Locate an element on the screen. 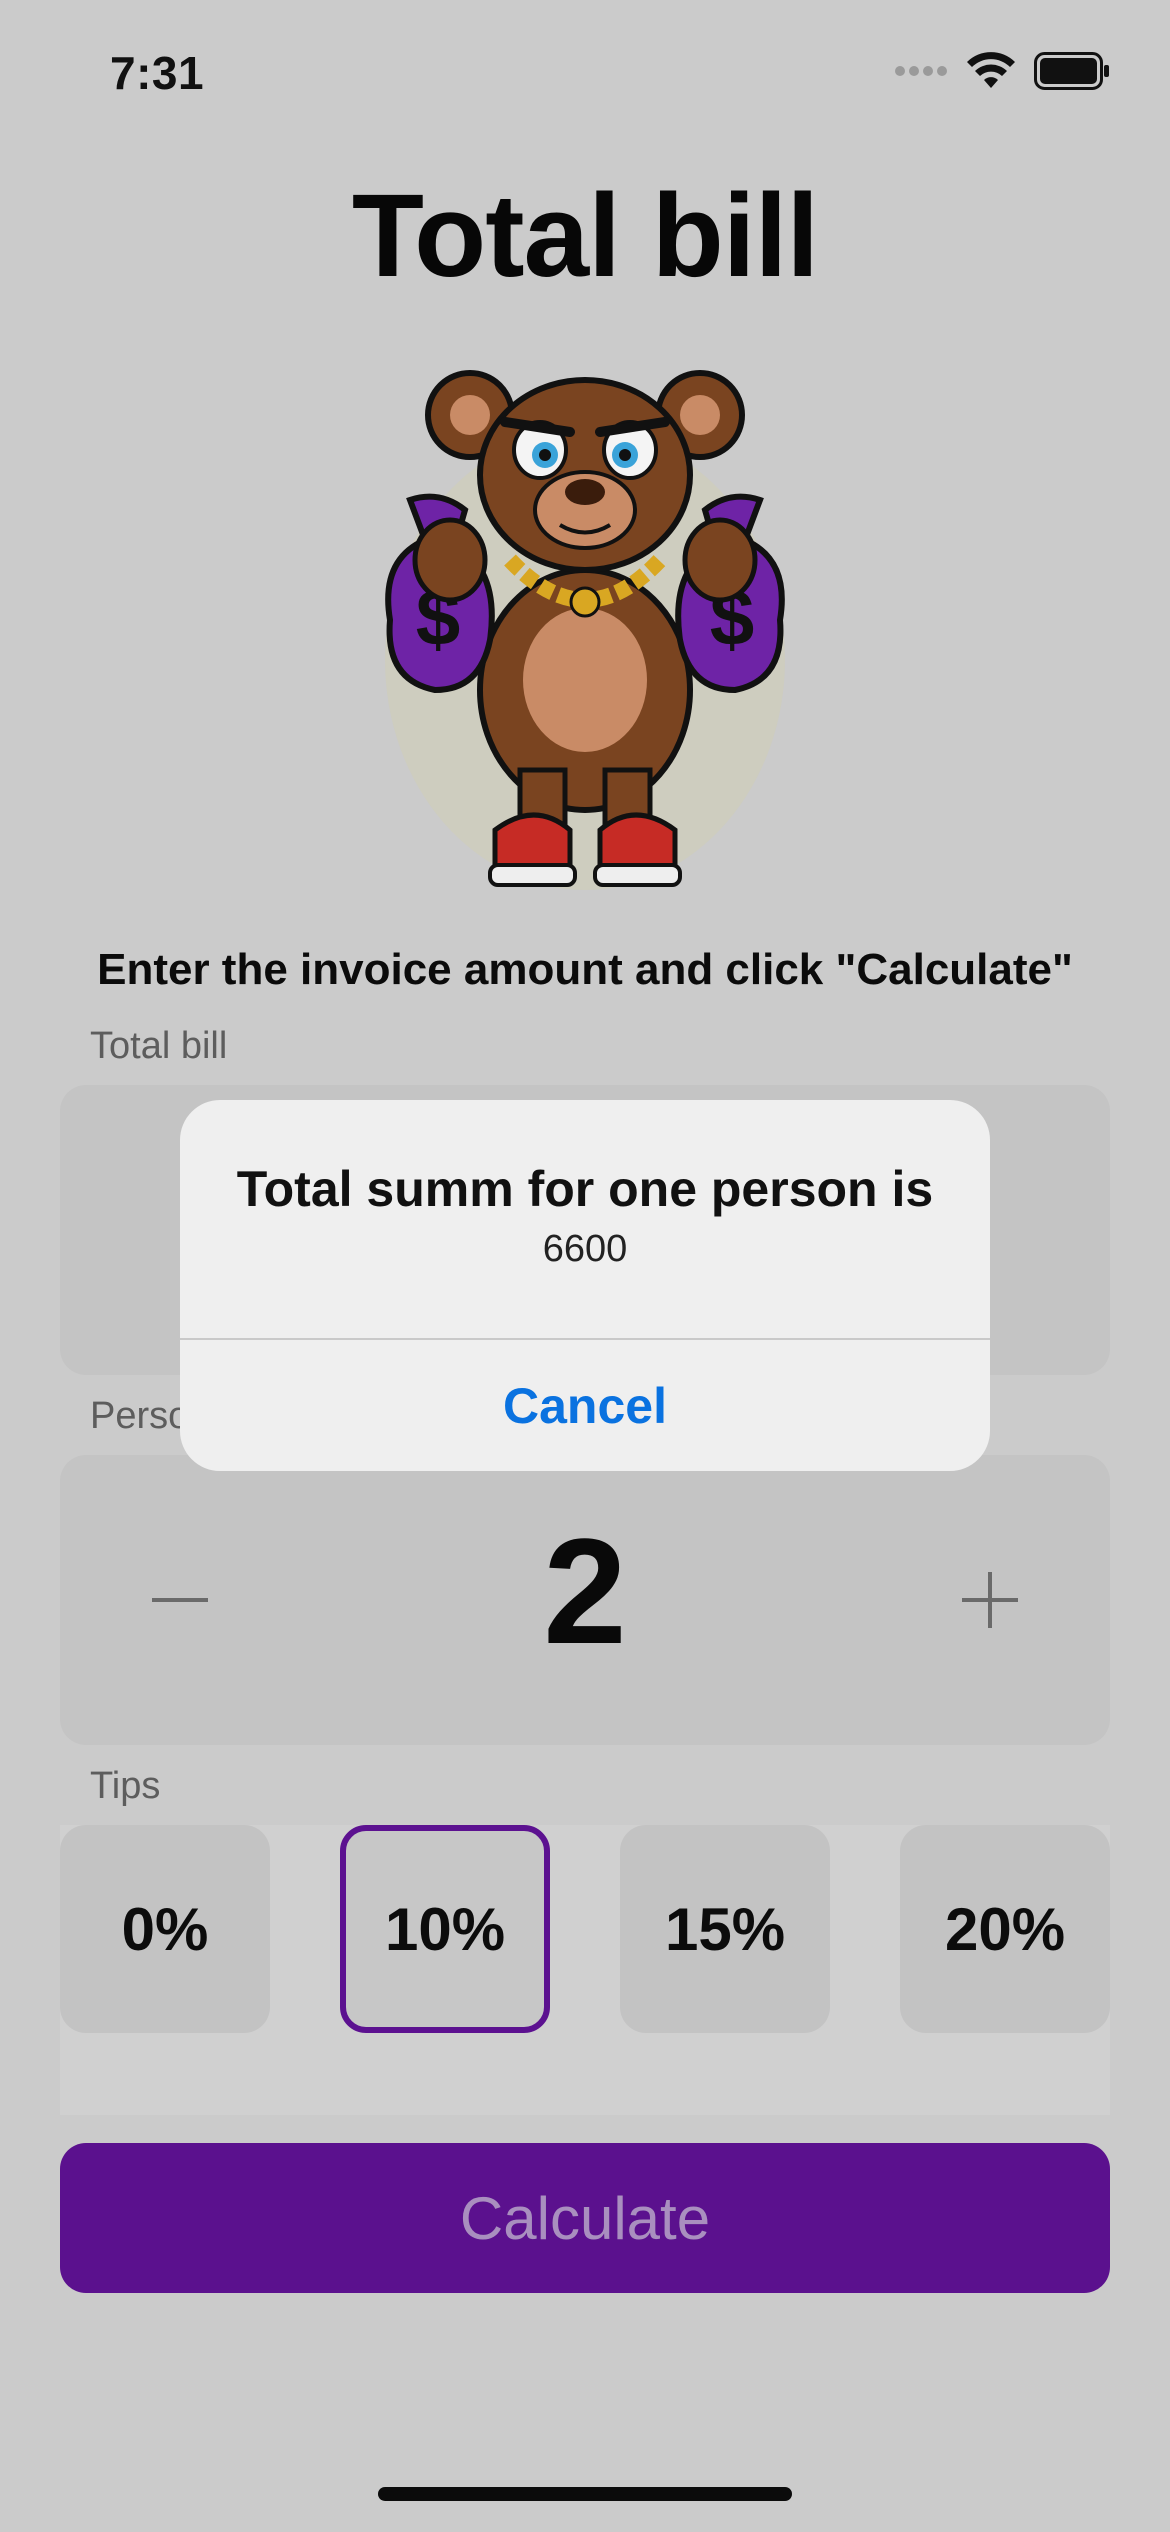 The height and width of the screenshot is (2532, 1170). decrease-persons-button is located at coordinates (180, 1600).